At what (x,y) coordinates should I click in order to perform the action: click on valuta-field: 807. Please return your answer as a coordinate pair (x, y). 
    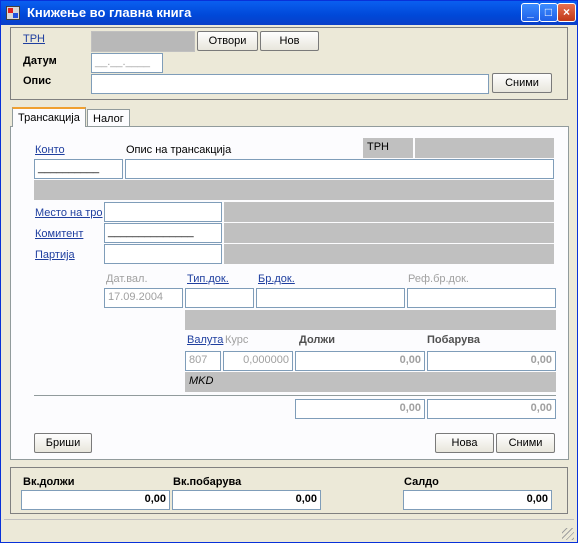
    Looking at the image, I should click on (203, 361).